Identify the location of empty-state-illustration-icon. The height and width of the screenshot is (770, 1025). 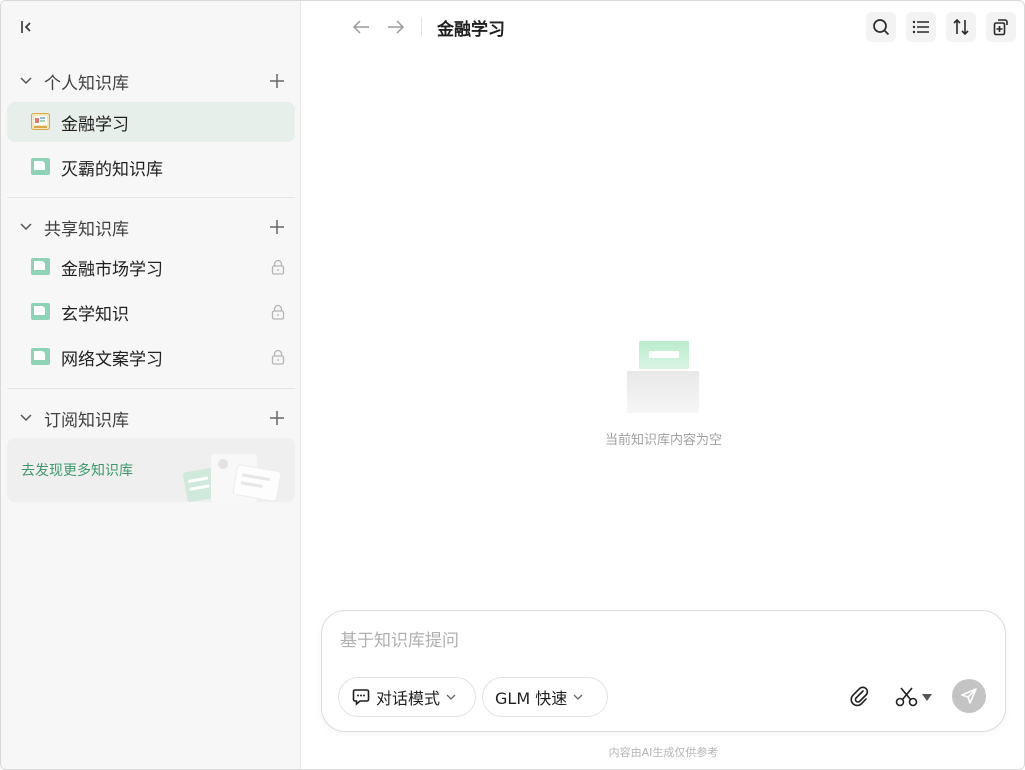
(663, 377).